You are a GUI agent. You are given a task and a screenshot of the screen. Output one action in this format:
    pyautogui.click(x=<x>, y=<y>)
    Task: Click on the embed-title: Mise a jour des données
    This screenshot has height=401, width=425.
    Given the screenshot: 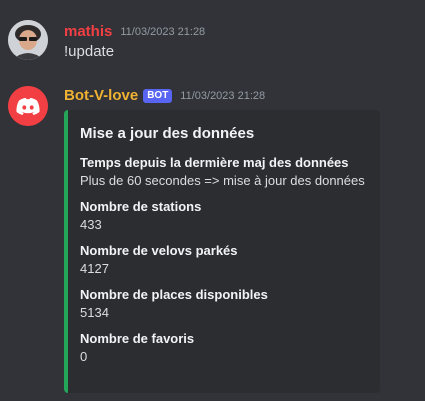 What is the action you would take?
    pyautogui.click(x=167, y=133)
    